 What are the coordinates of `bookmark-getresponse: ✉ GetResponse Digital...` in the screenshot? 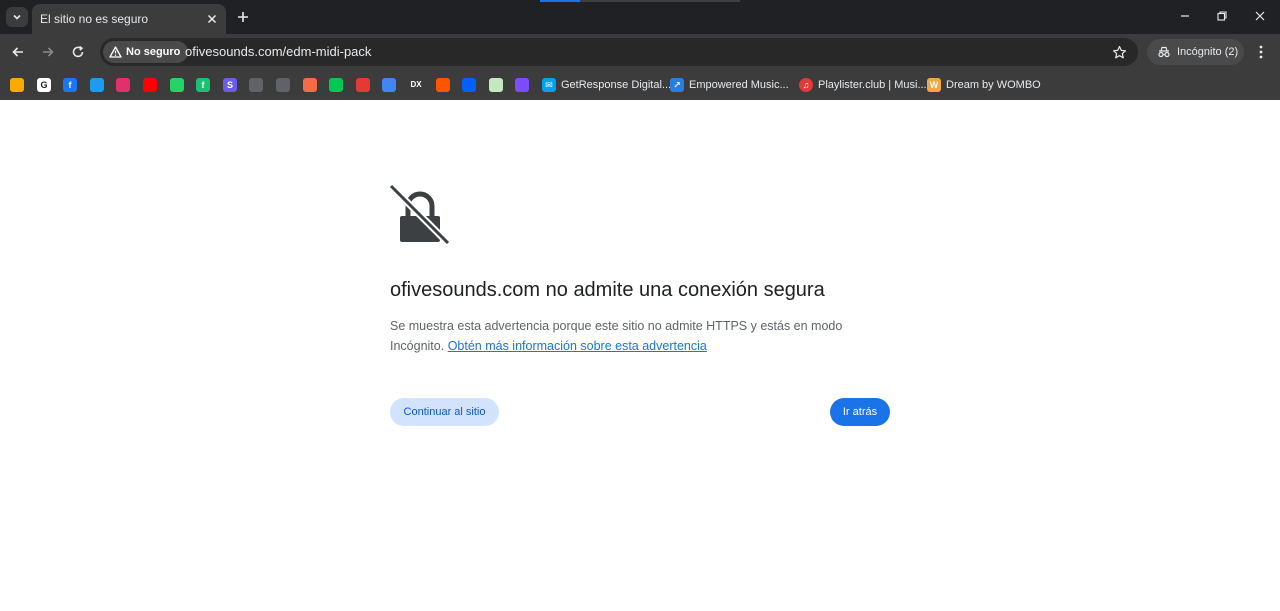 It's located at (606, 85).